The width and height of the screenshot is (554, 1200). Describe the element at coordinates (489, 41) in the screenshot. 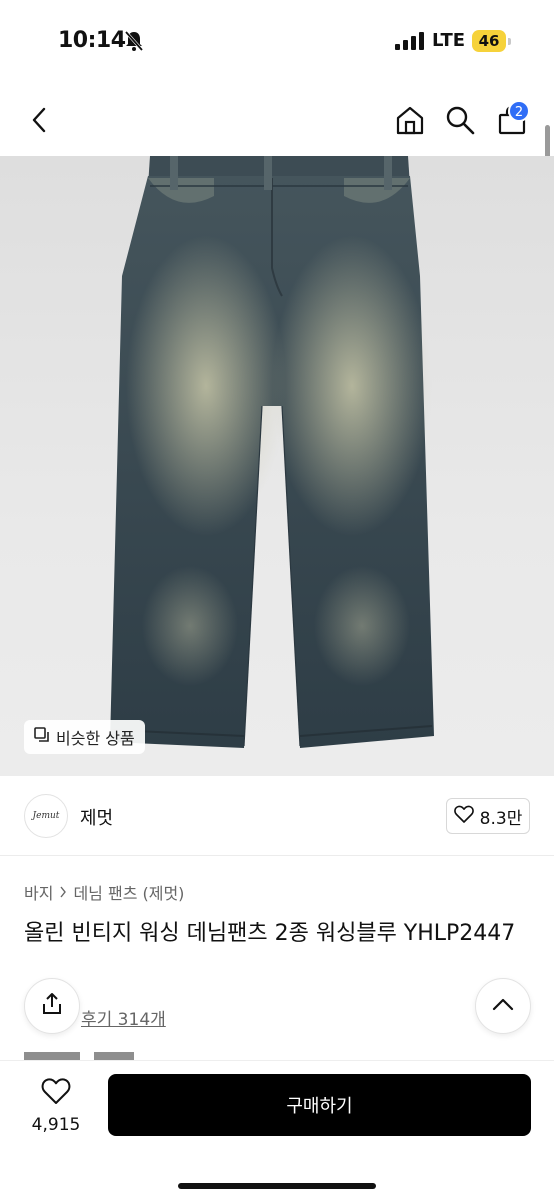

I see `battery-indicator: 46` at that location.